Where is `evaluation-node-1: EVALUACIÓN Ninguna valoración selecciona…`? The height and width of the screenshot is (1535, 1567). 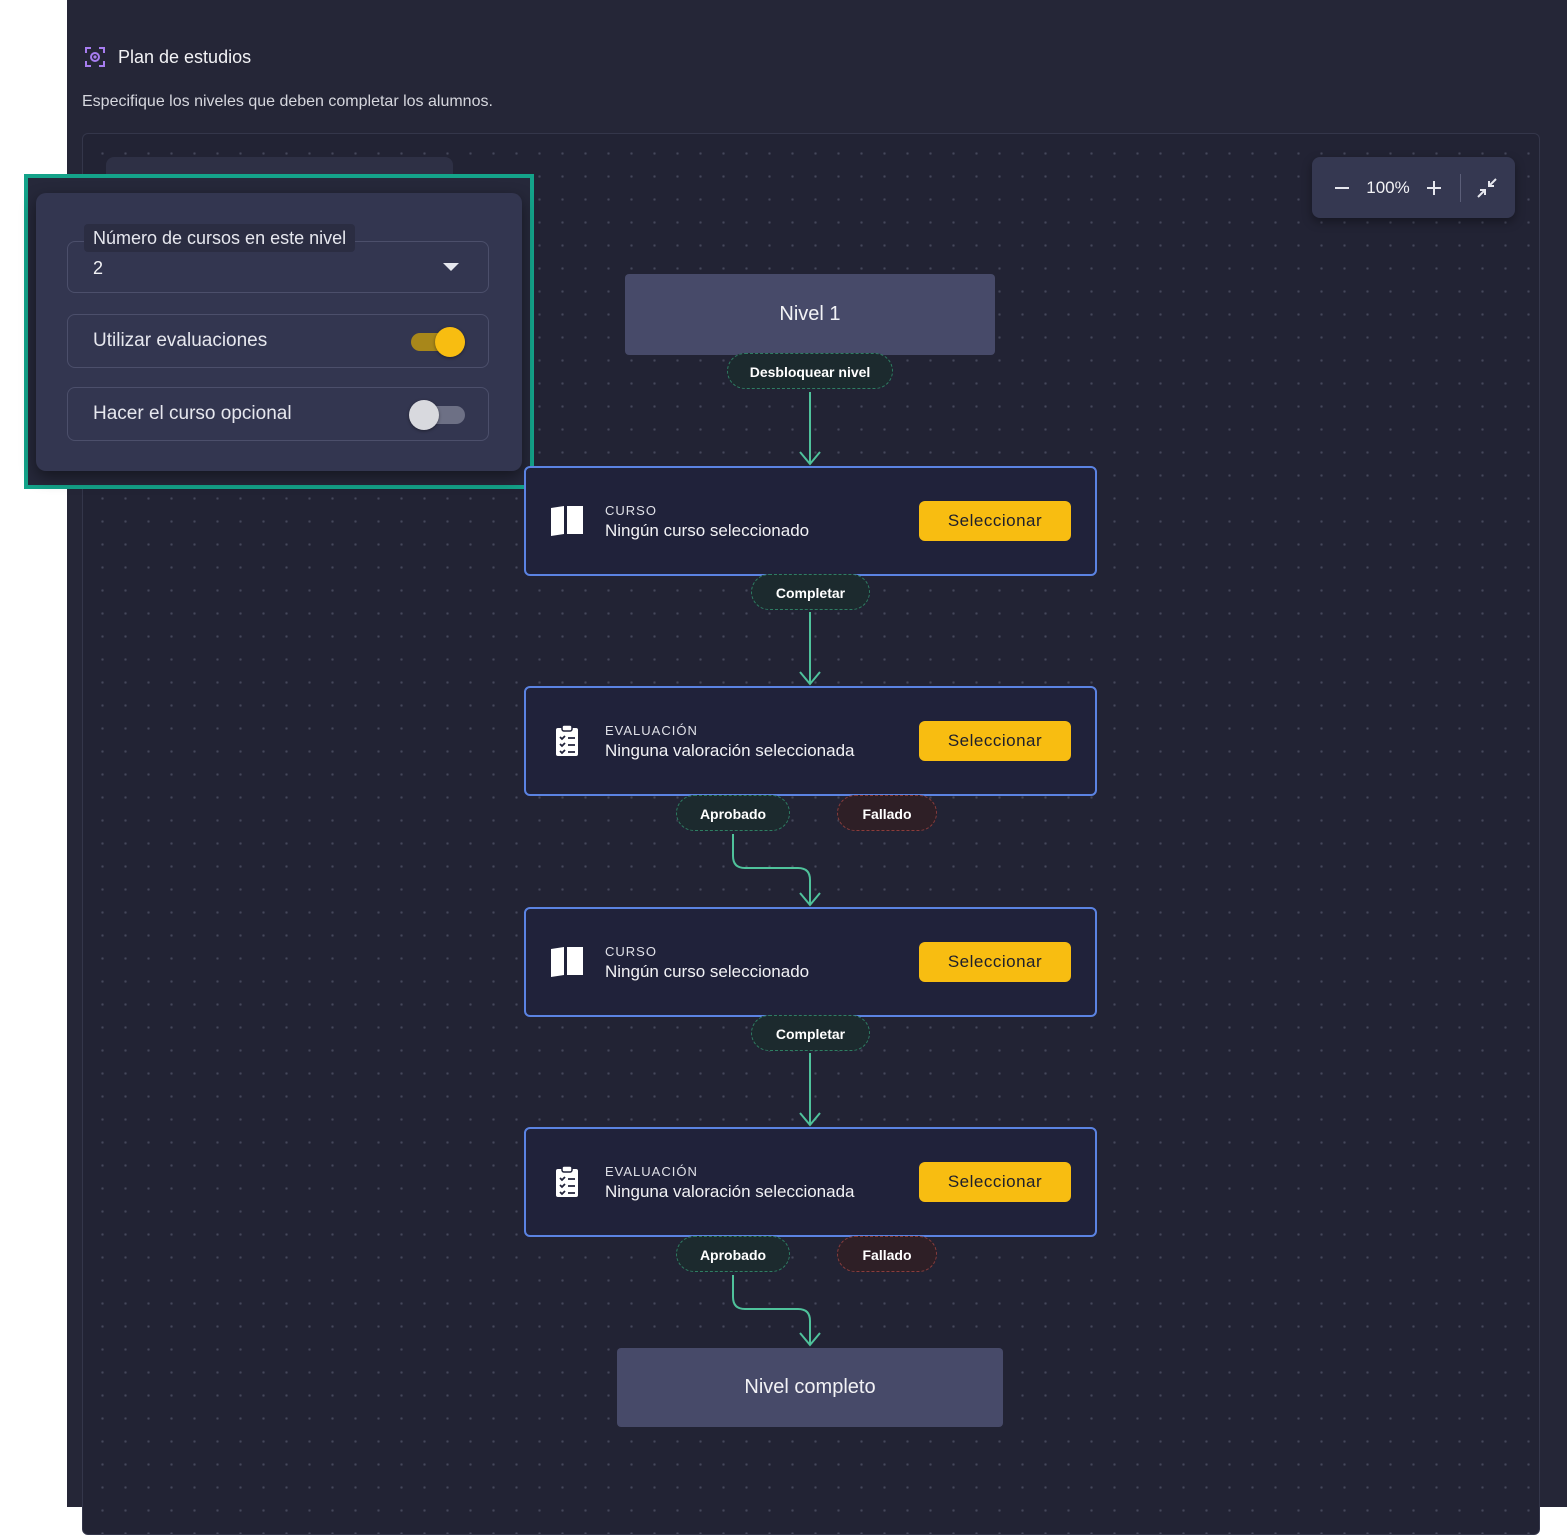
evaluation-node-1: EVALUACIÓN Ninguna valoración selecciona… is located at coordinates (810, 741).